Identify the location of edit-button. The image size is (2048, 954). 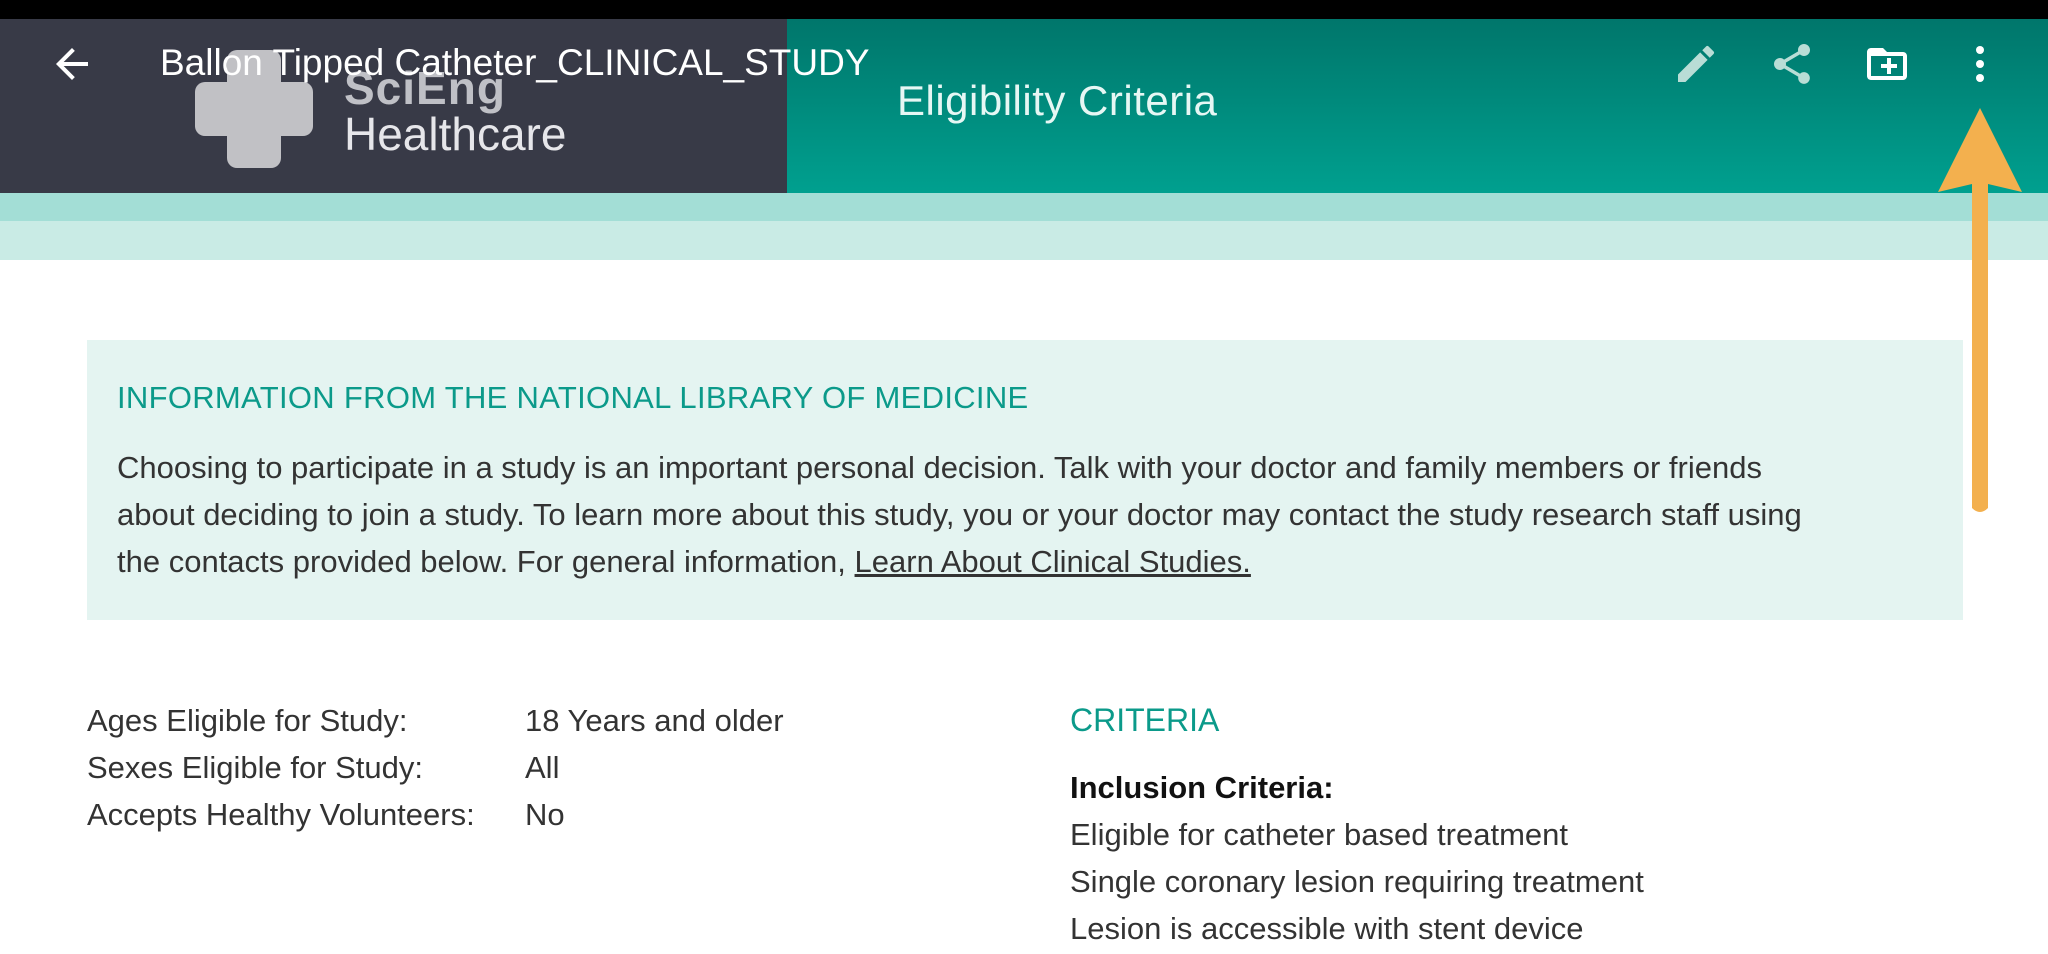
(1696, 64).